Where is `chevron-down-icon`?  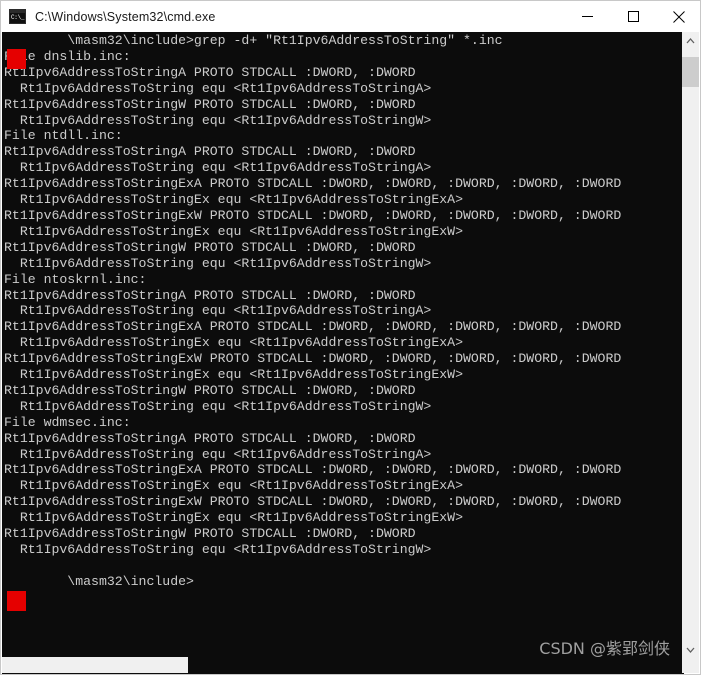
chevron-down-icon is located at coordinates (690, 650).